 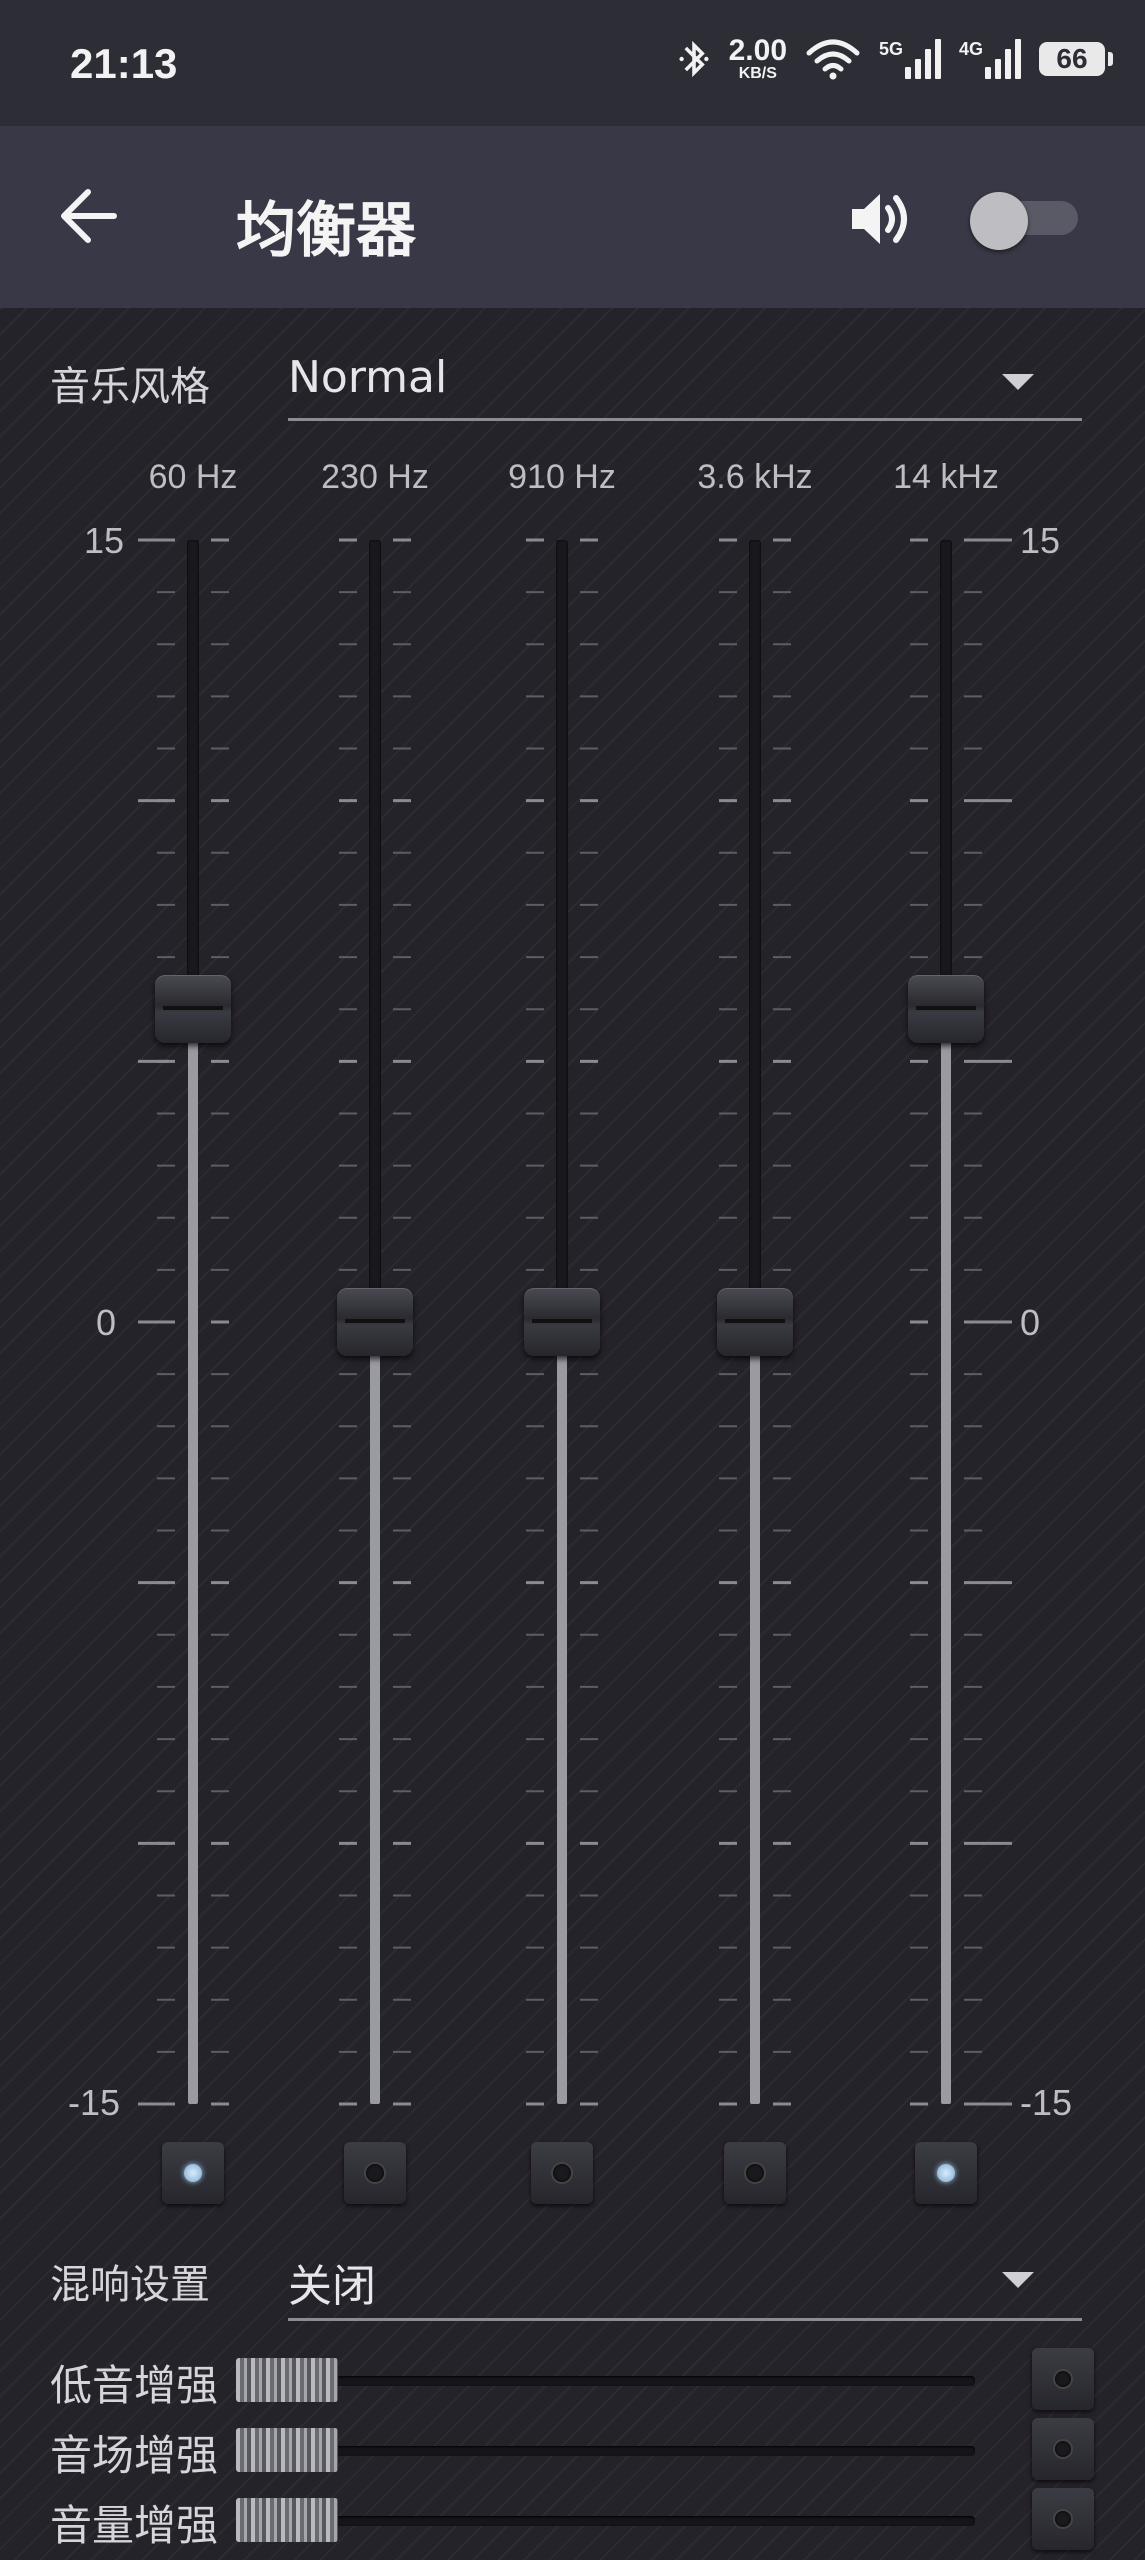 What do you see at coordinates (685, 386) in the screenshot?
I see `preset-dropdown: Normal` at bounding box center [685, 386].